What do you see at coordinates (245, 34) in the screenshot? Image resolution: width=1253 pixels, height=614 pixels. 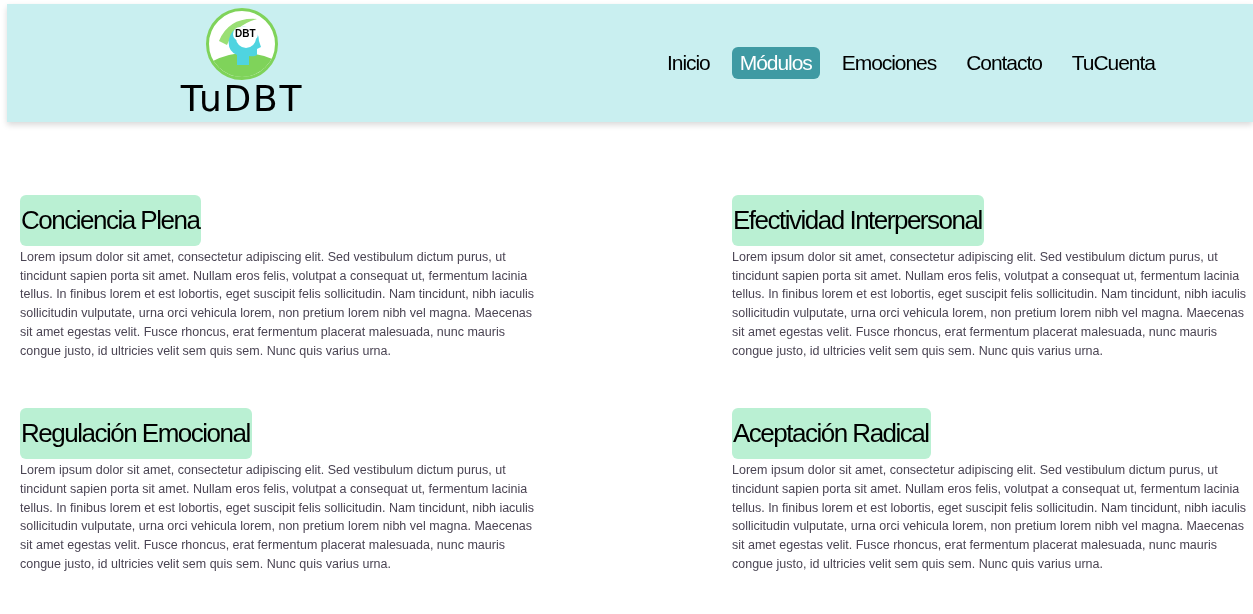 I see `logo-badge-text: DBT` at bounding box center [245, 34].